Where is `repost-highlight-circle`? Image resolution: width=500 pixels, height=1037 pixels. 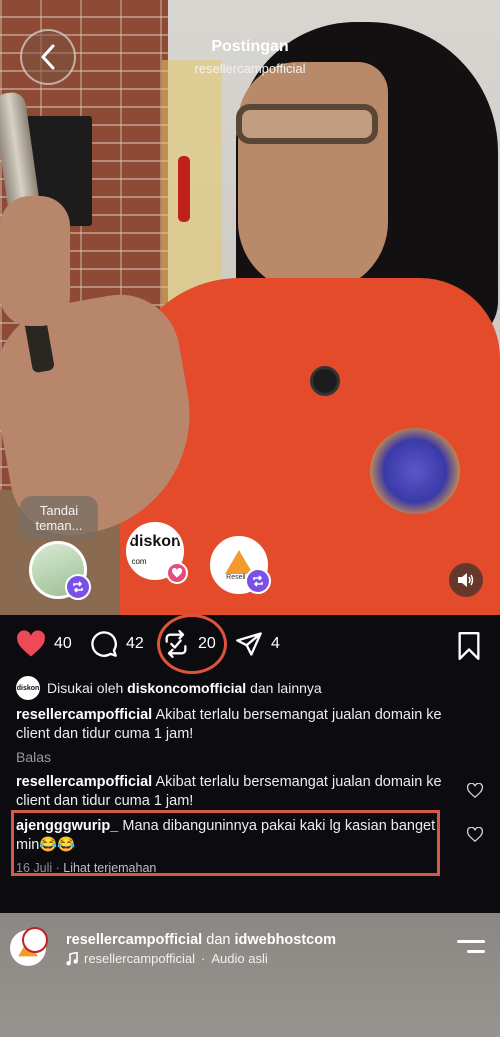 repost-highlight-circle is located at coordinates (192, 644).